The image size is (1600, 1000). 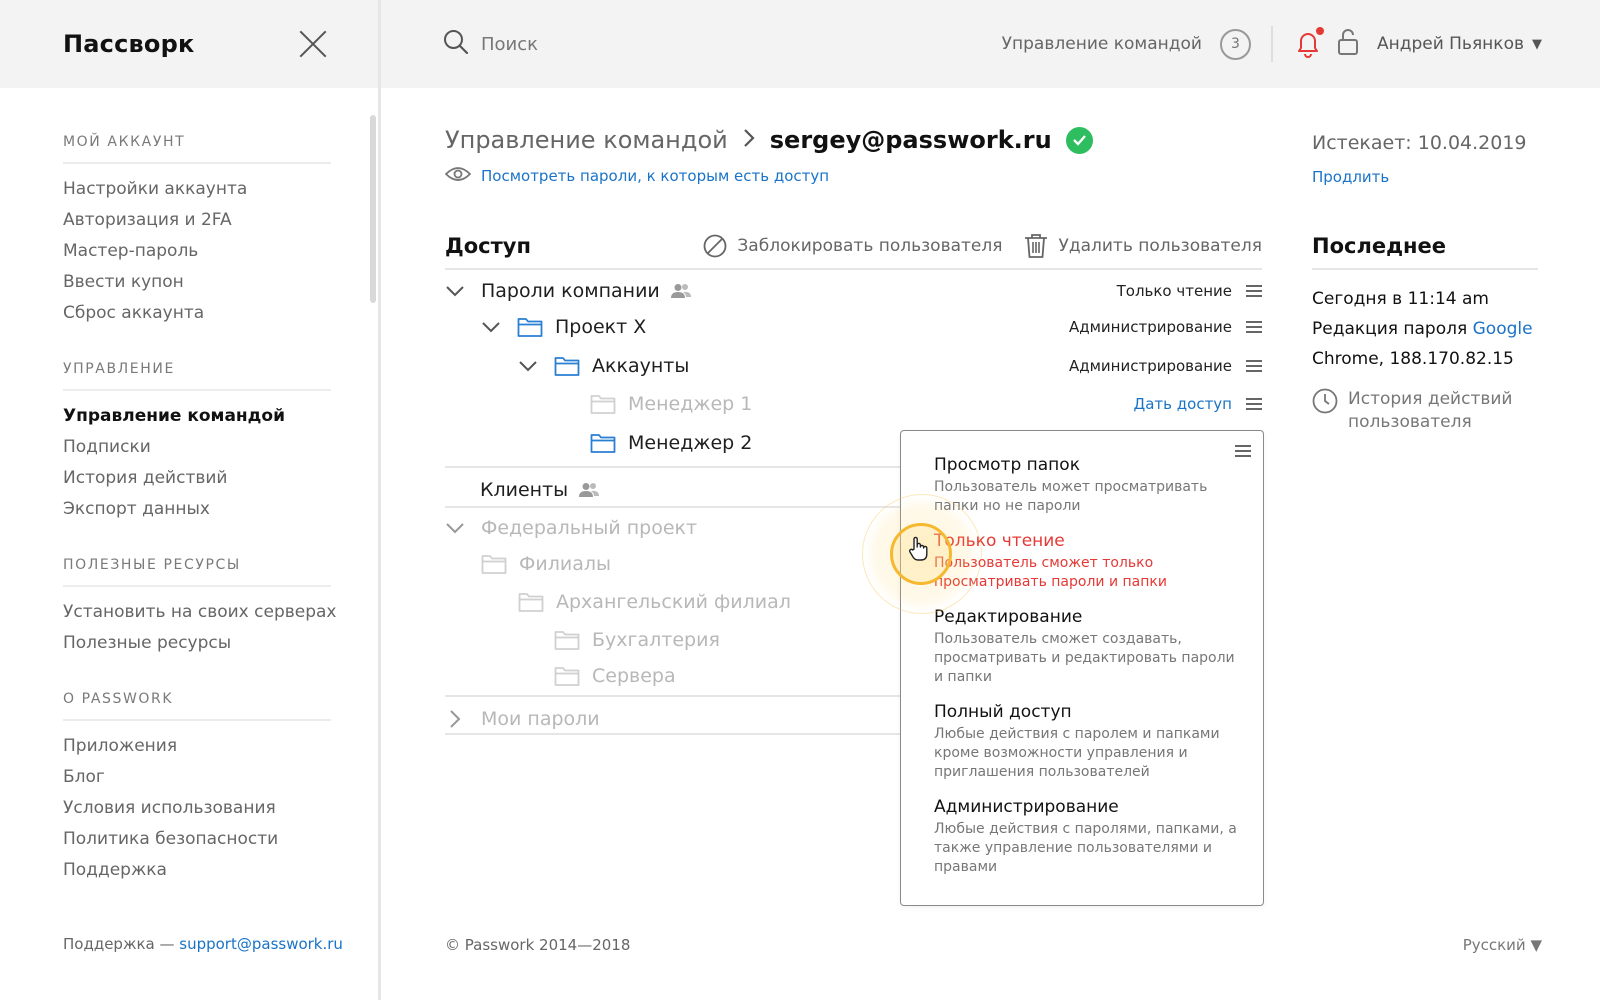 What do you see at coordinates (1102, 44) in the screenshot?
I see `team-management-link: Управление командой` at bounding box center [1102, 44].